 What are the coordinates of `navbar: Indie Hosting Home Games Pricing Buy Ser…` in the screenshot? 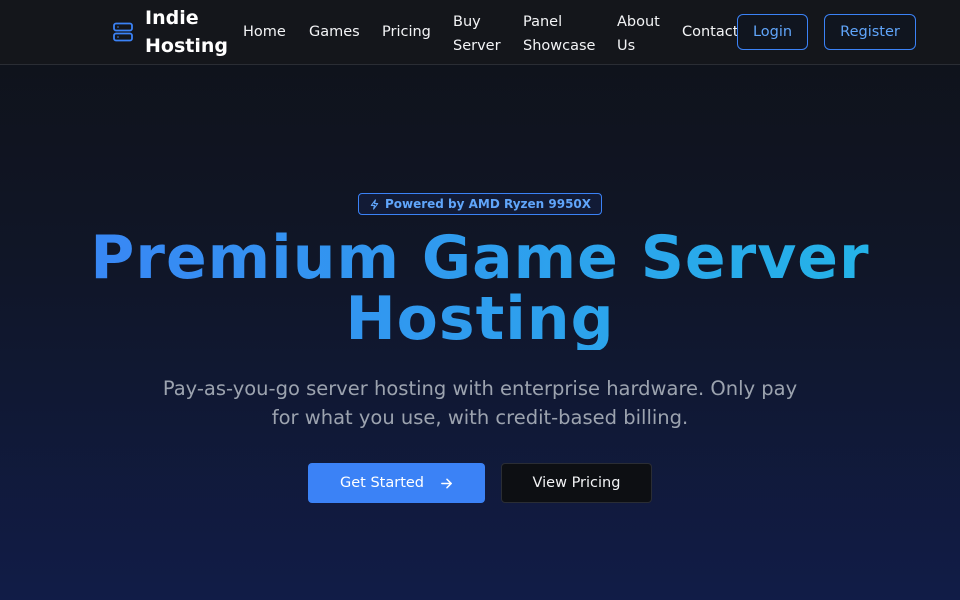 It's located at (480, 32).